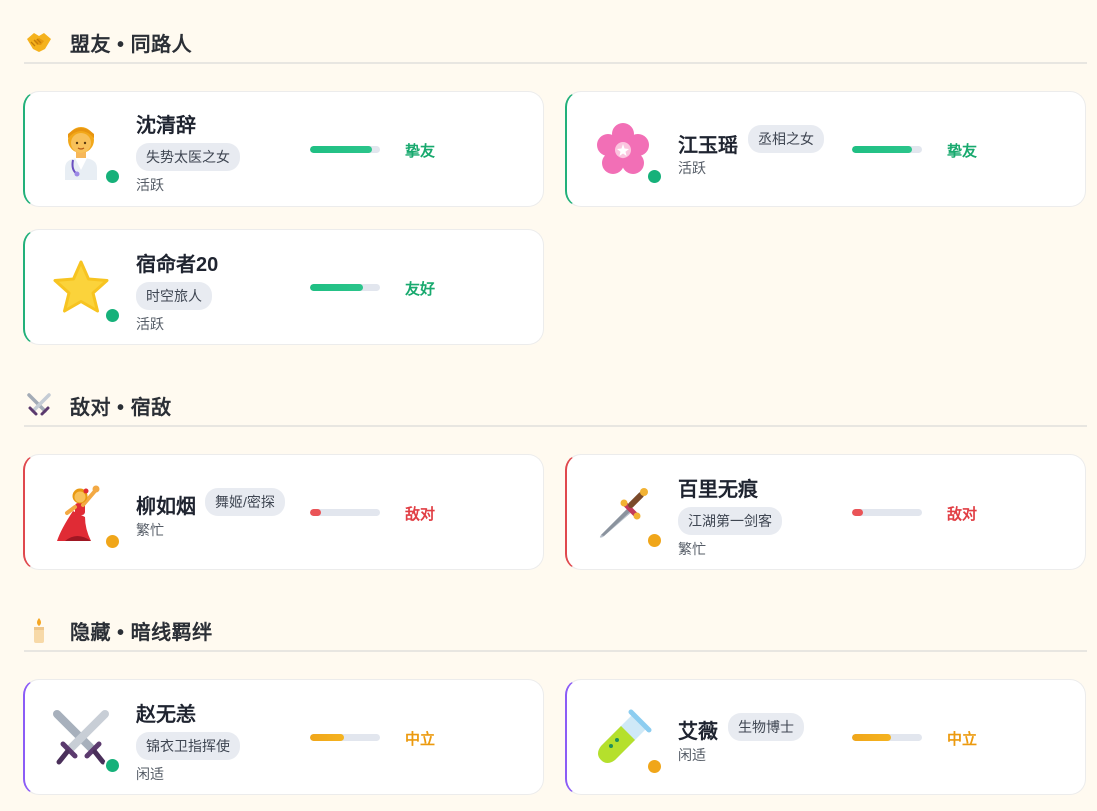 This screenshot has height=811, width=1097. Describe the element at coordinates (81, 150) in the screenshot. I see `woman-doctor-icon` at that location.